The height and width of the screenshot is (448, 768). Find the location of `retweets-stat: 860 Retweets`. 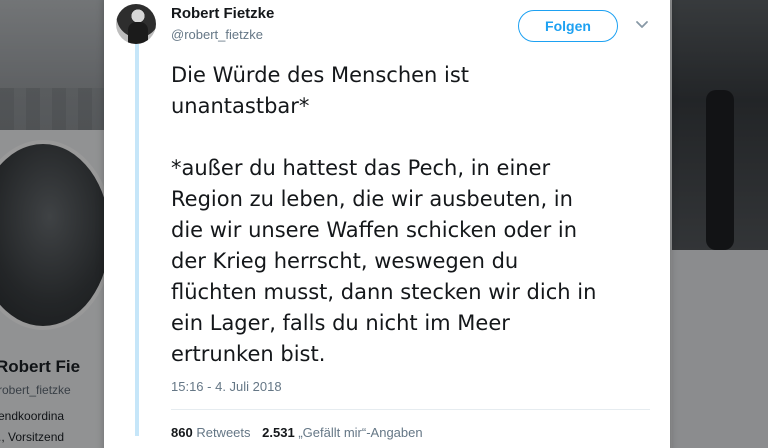

retweets-stat: 860 Retweets is located at coordinates (211, 432).